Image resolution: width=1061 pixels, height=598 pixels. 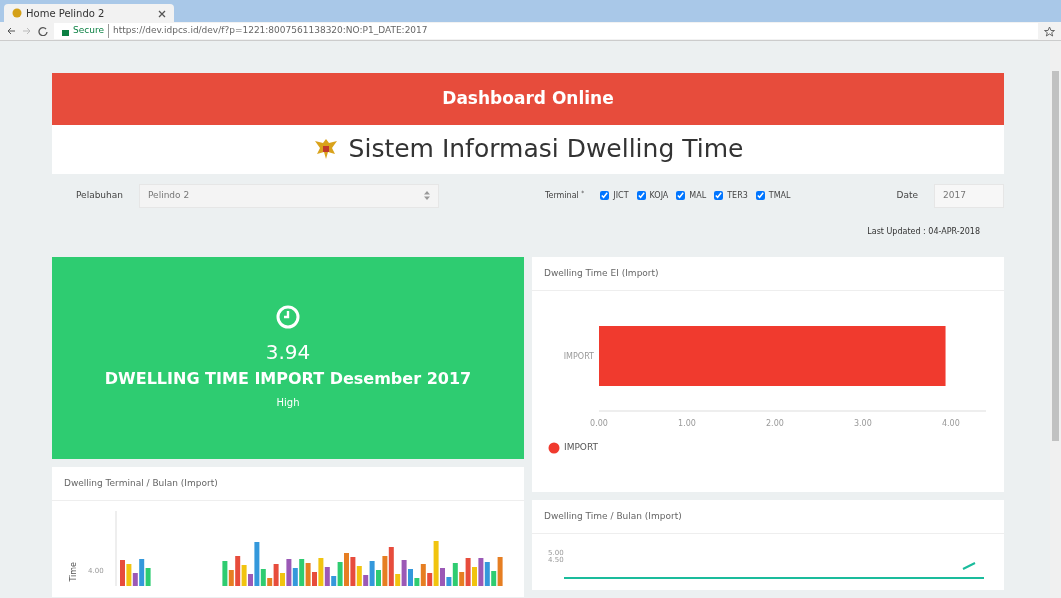 What do you see at coordinates (562, 195) in the screenshot?
I see `terminal-label: Terminal` at bounding box center [562, 195].